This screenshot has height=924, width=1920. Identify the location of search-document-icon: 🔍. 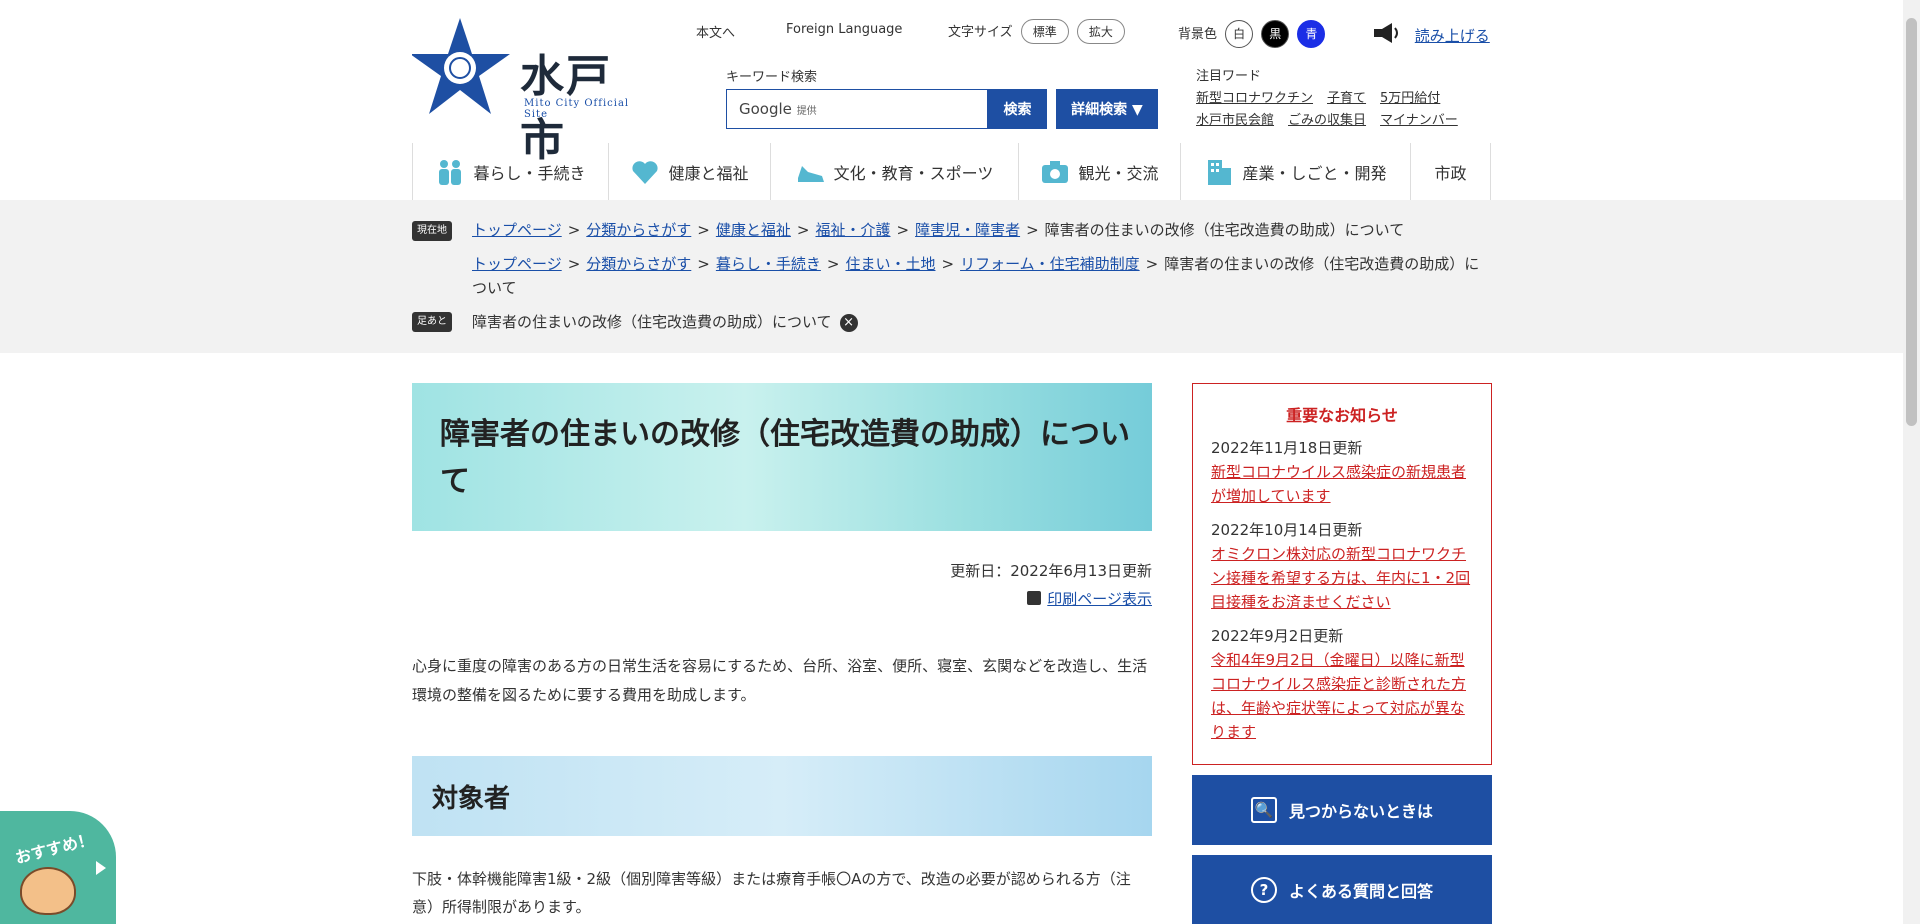
(1263, 810).